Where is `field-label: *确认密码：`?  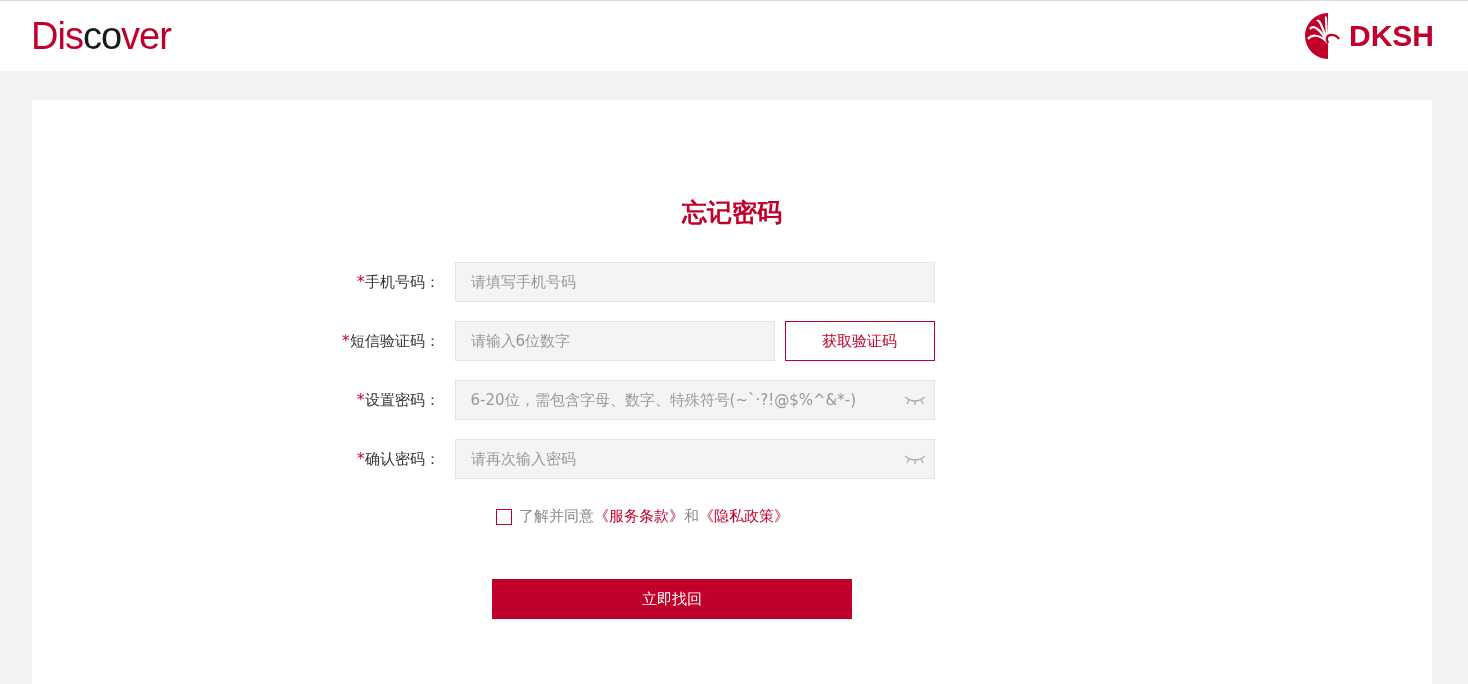
field-label: *确认密码： is located at coordinates (398, 459).